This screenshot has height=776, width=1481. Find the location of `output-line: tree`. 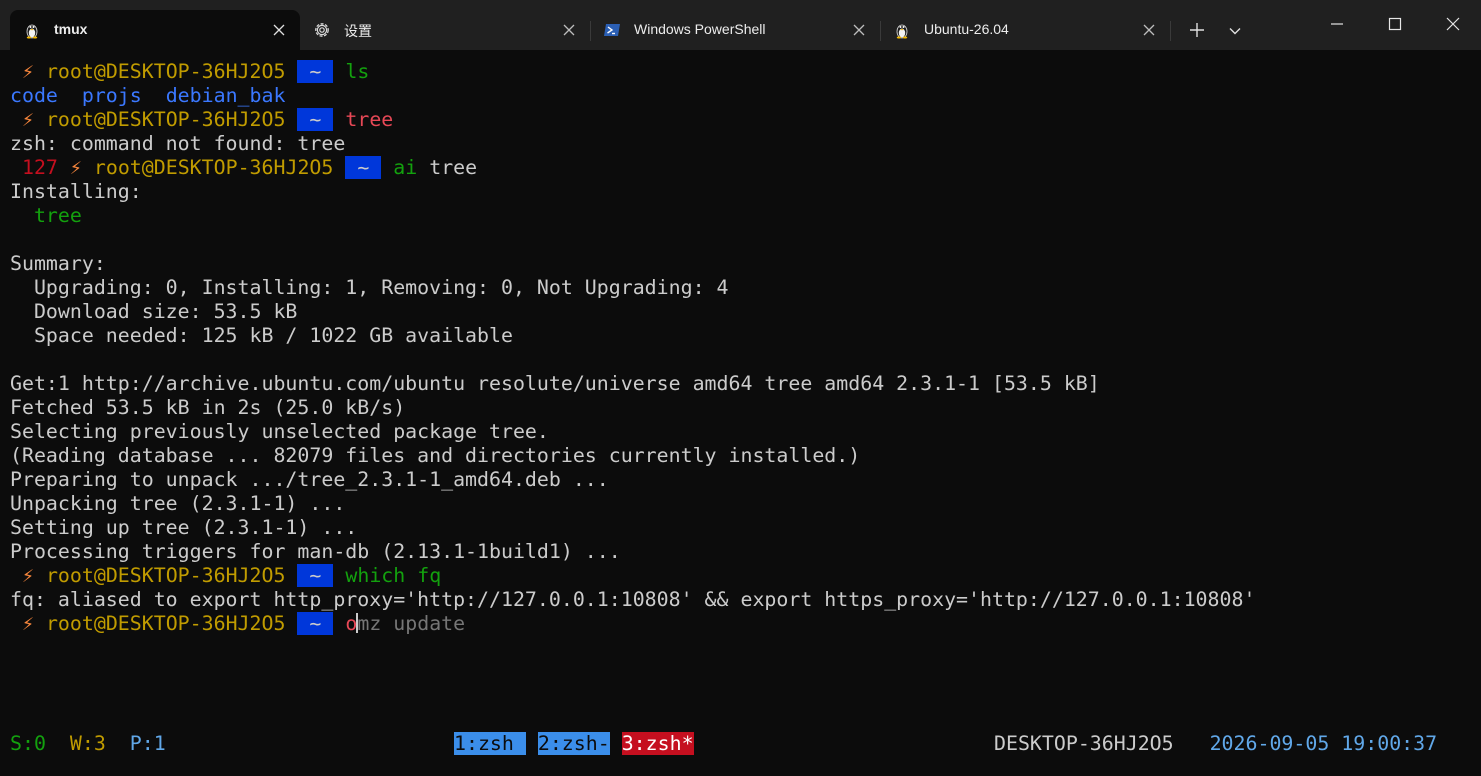

output-line: tree is located at coordinates (46, 216).